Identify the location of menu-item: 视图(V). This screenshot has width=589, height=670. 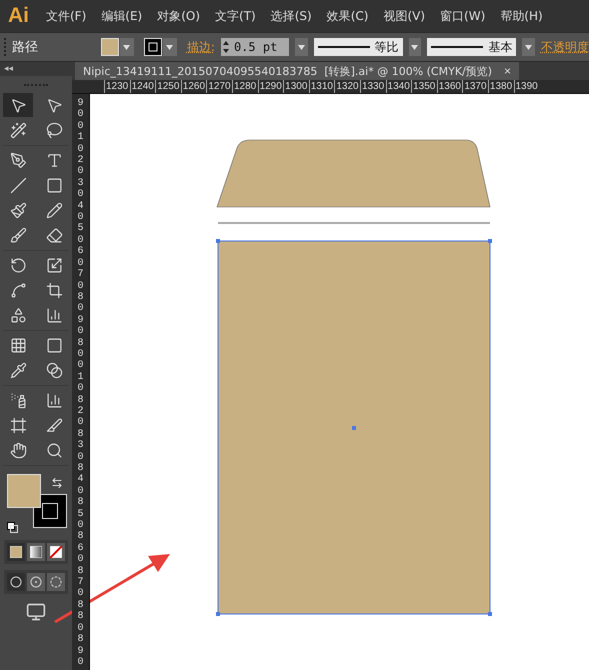
(404, 16).